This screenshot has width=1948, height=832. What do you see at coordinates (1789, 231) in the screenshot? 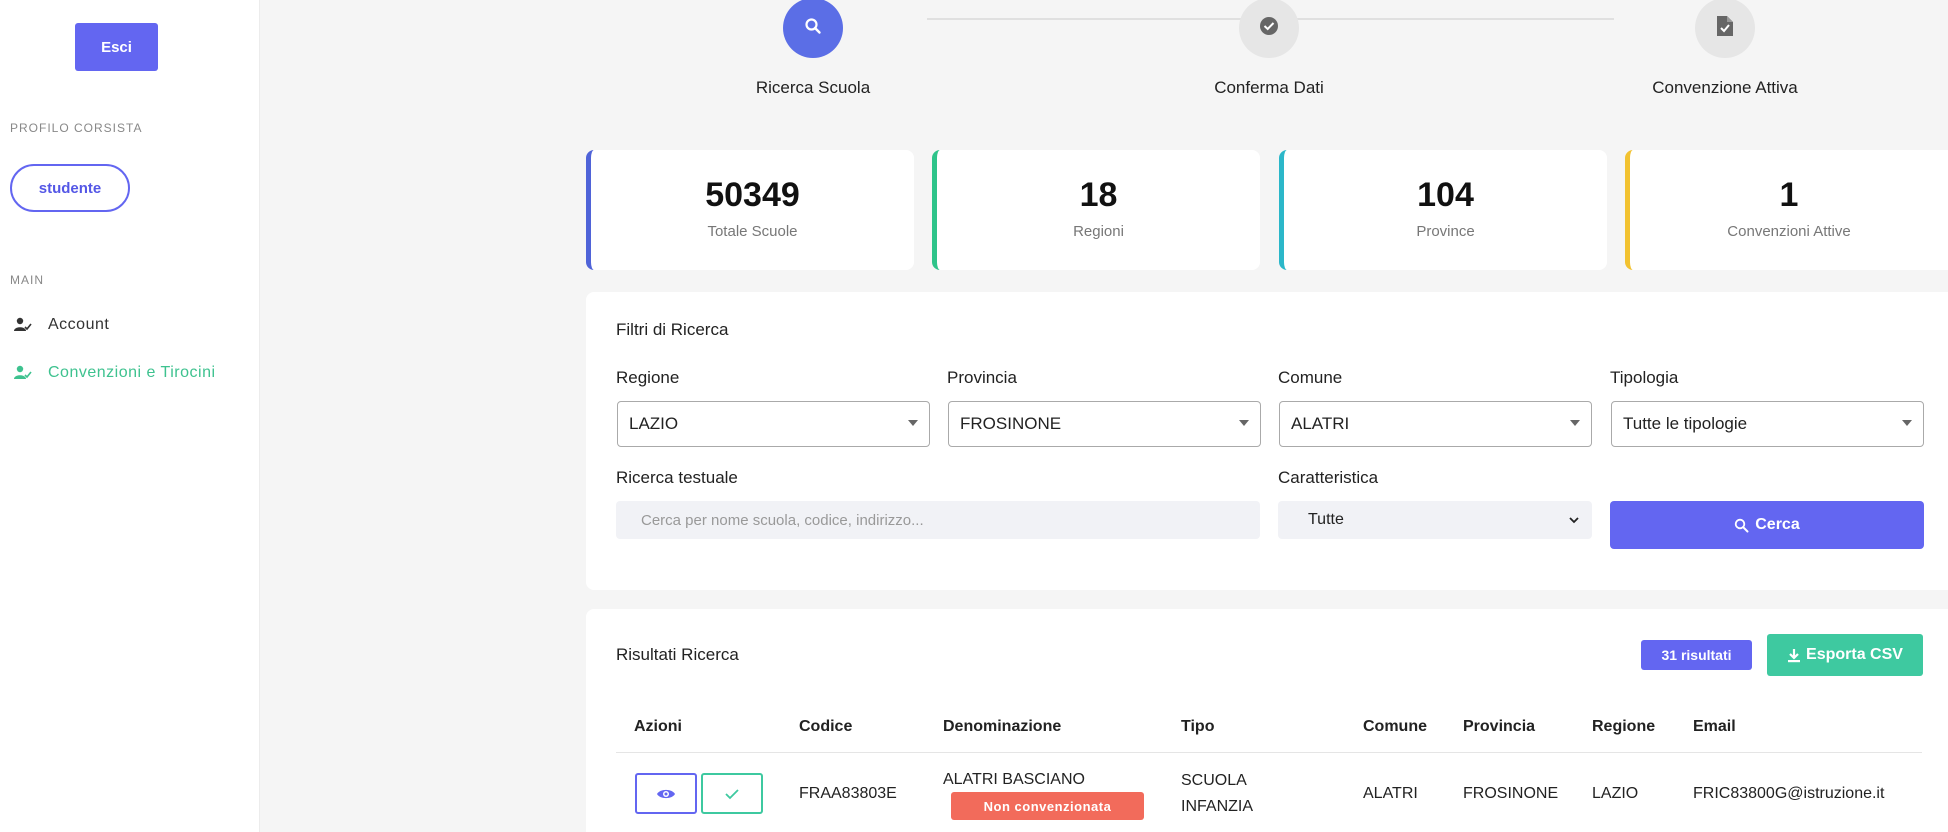
I see `stat-label: Convenzioni Attive` at bounding box center [1789, 231].